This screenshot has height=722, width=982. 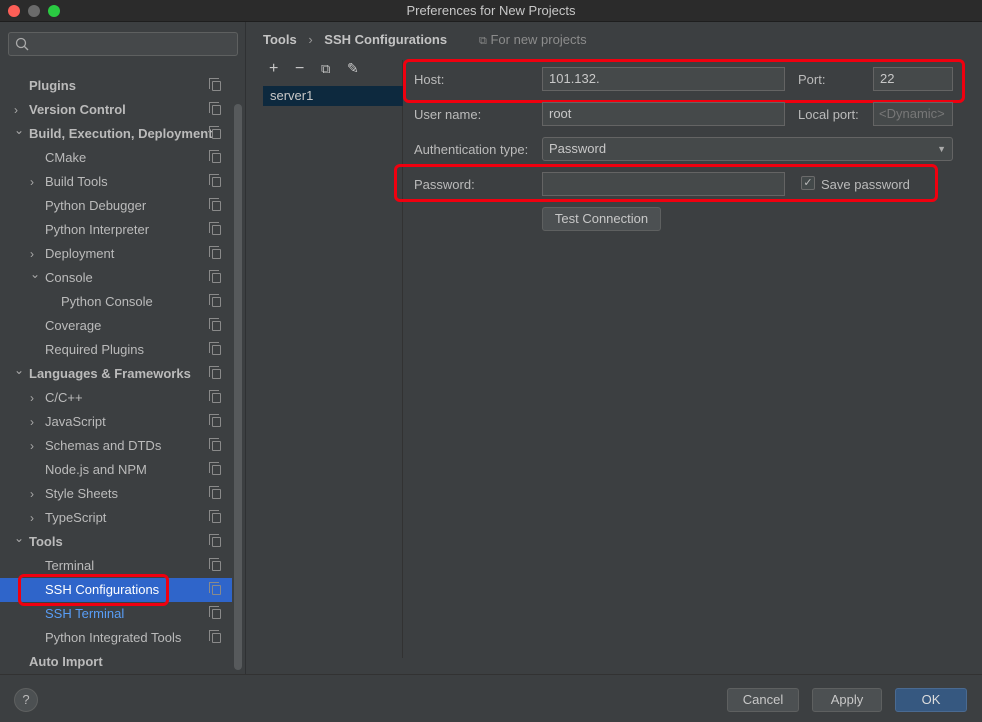 I want to click on sidebar-item-build-tools: › Build Tools, so click(x=116, y=182).